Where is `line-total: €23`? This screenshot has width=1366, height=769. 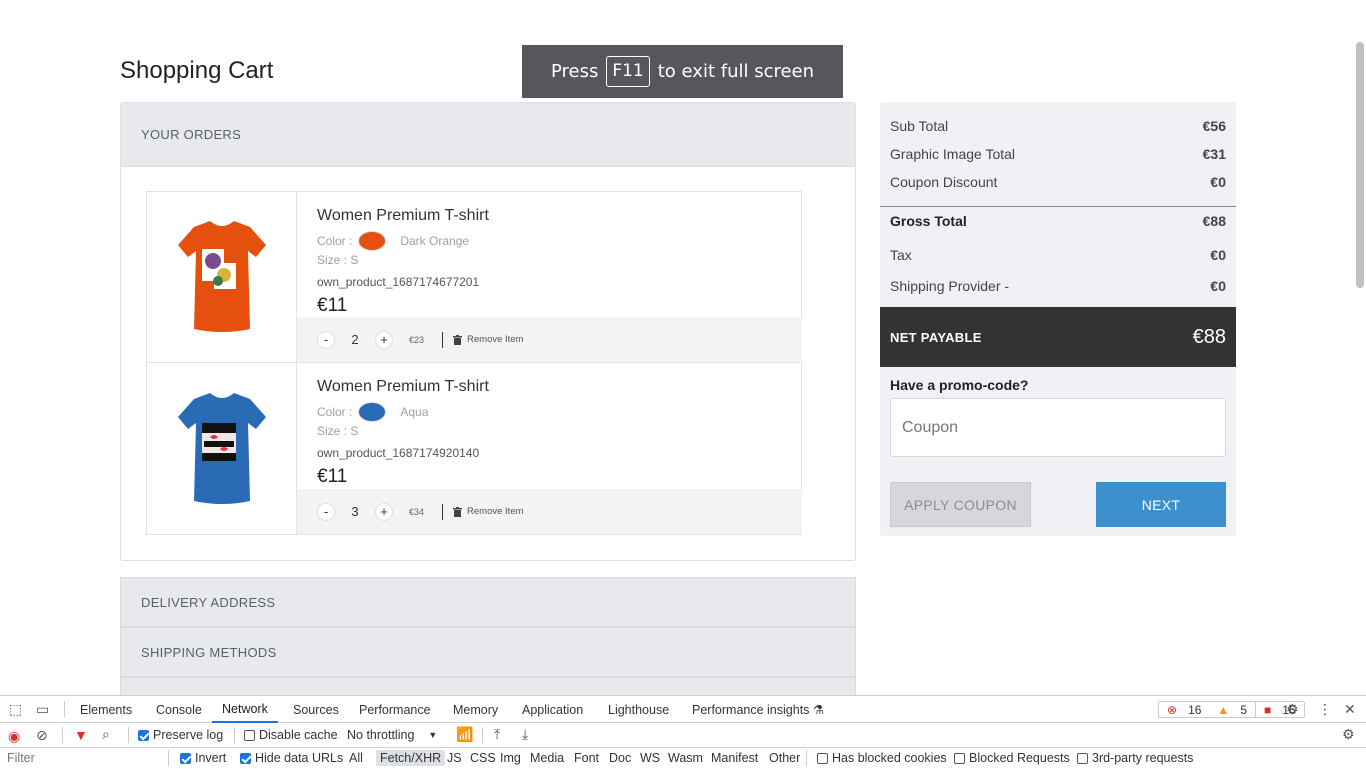
line-total: €23 is located at coordinates (417, 339).